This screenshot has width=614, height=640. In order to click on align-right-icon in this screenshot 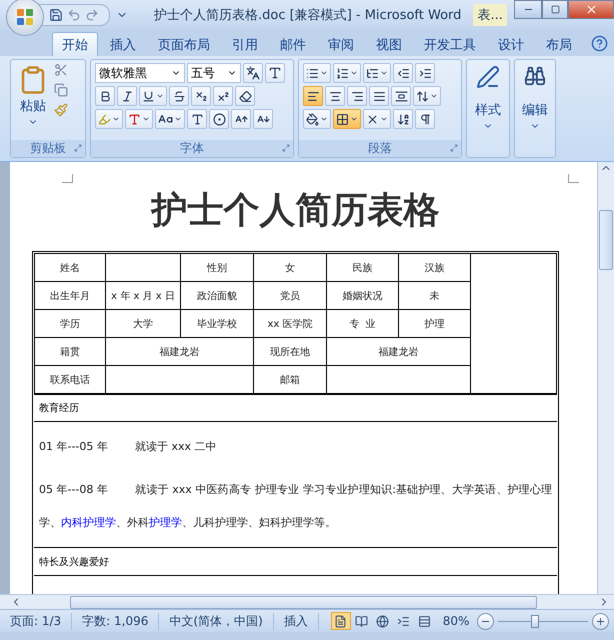, I will do `click(357, 96)`.